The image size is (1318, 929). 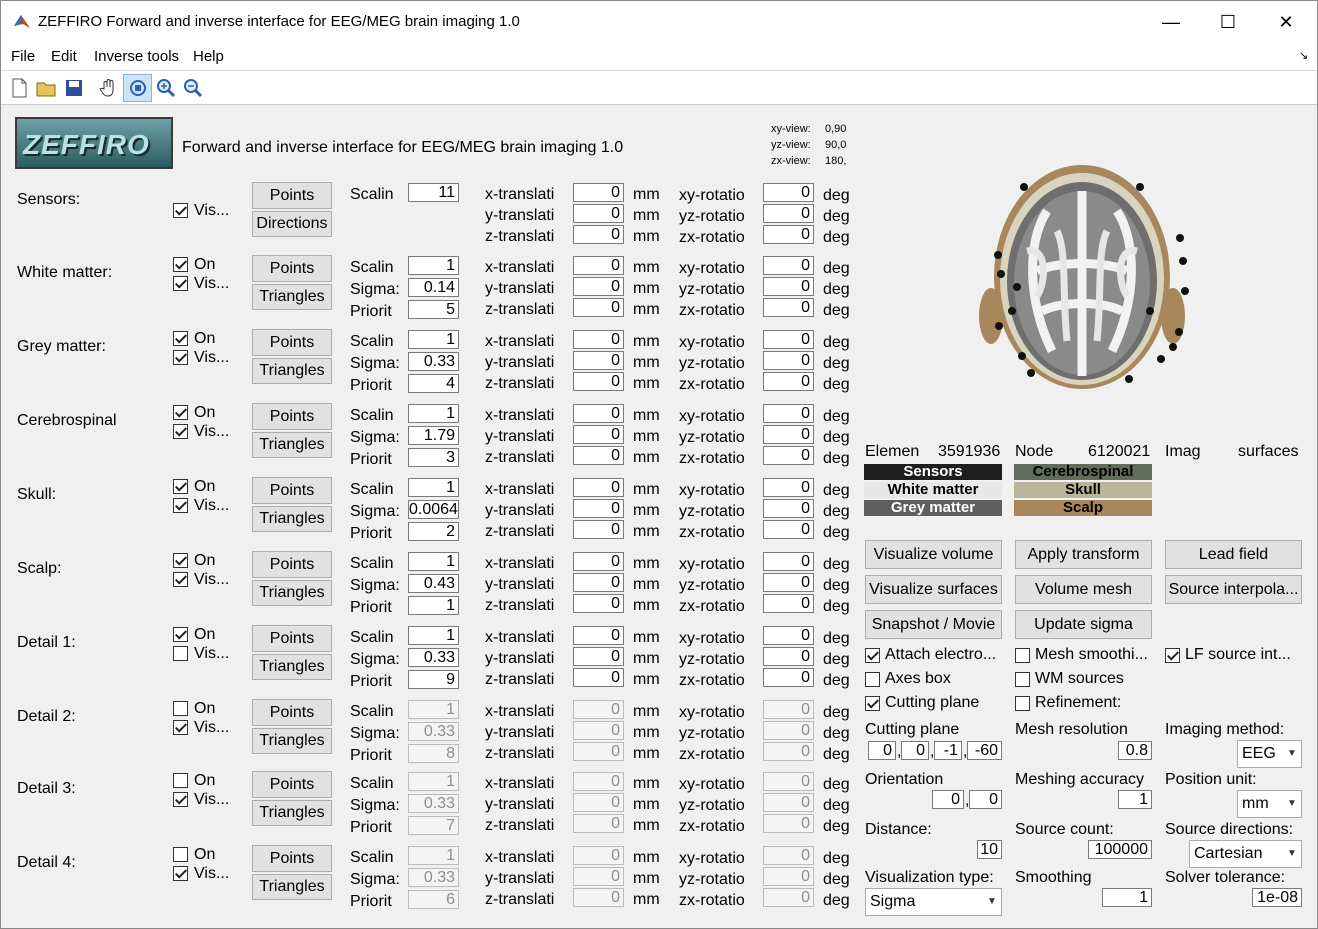 I want to click on priority-input: 5, so click(x=433, y=309).